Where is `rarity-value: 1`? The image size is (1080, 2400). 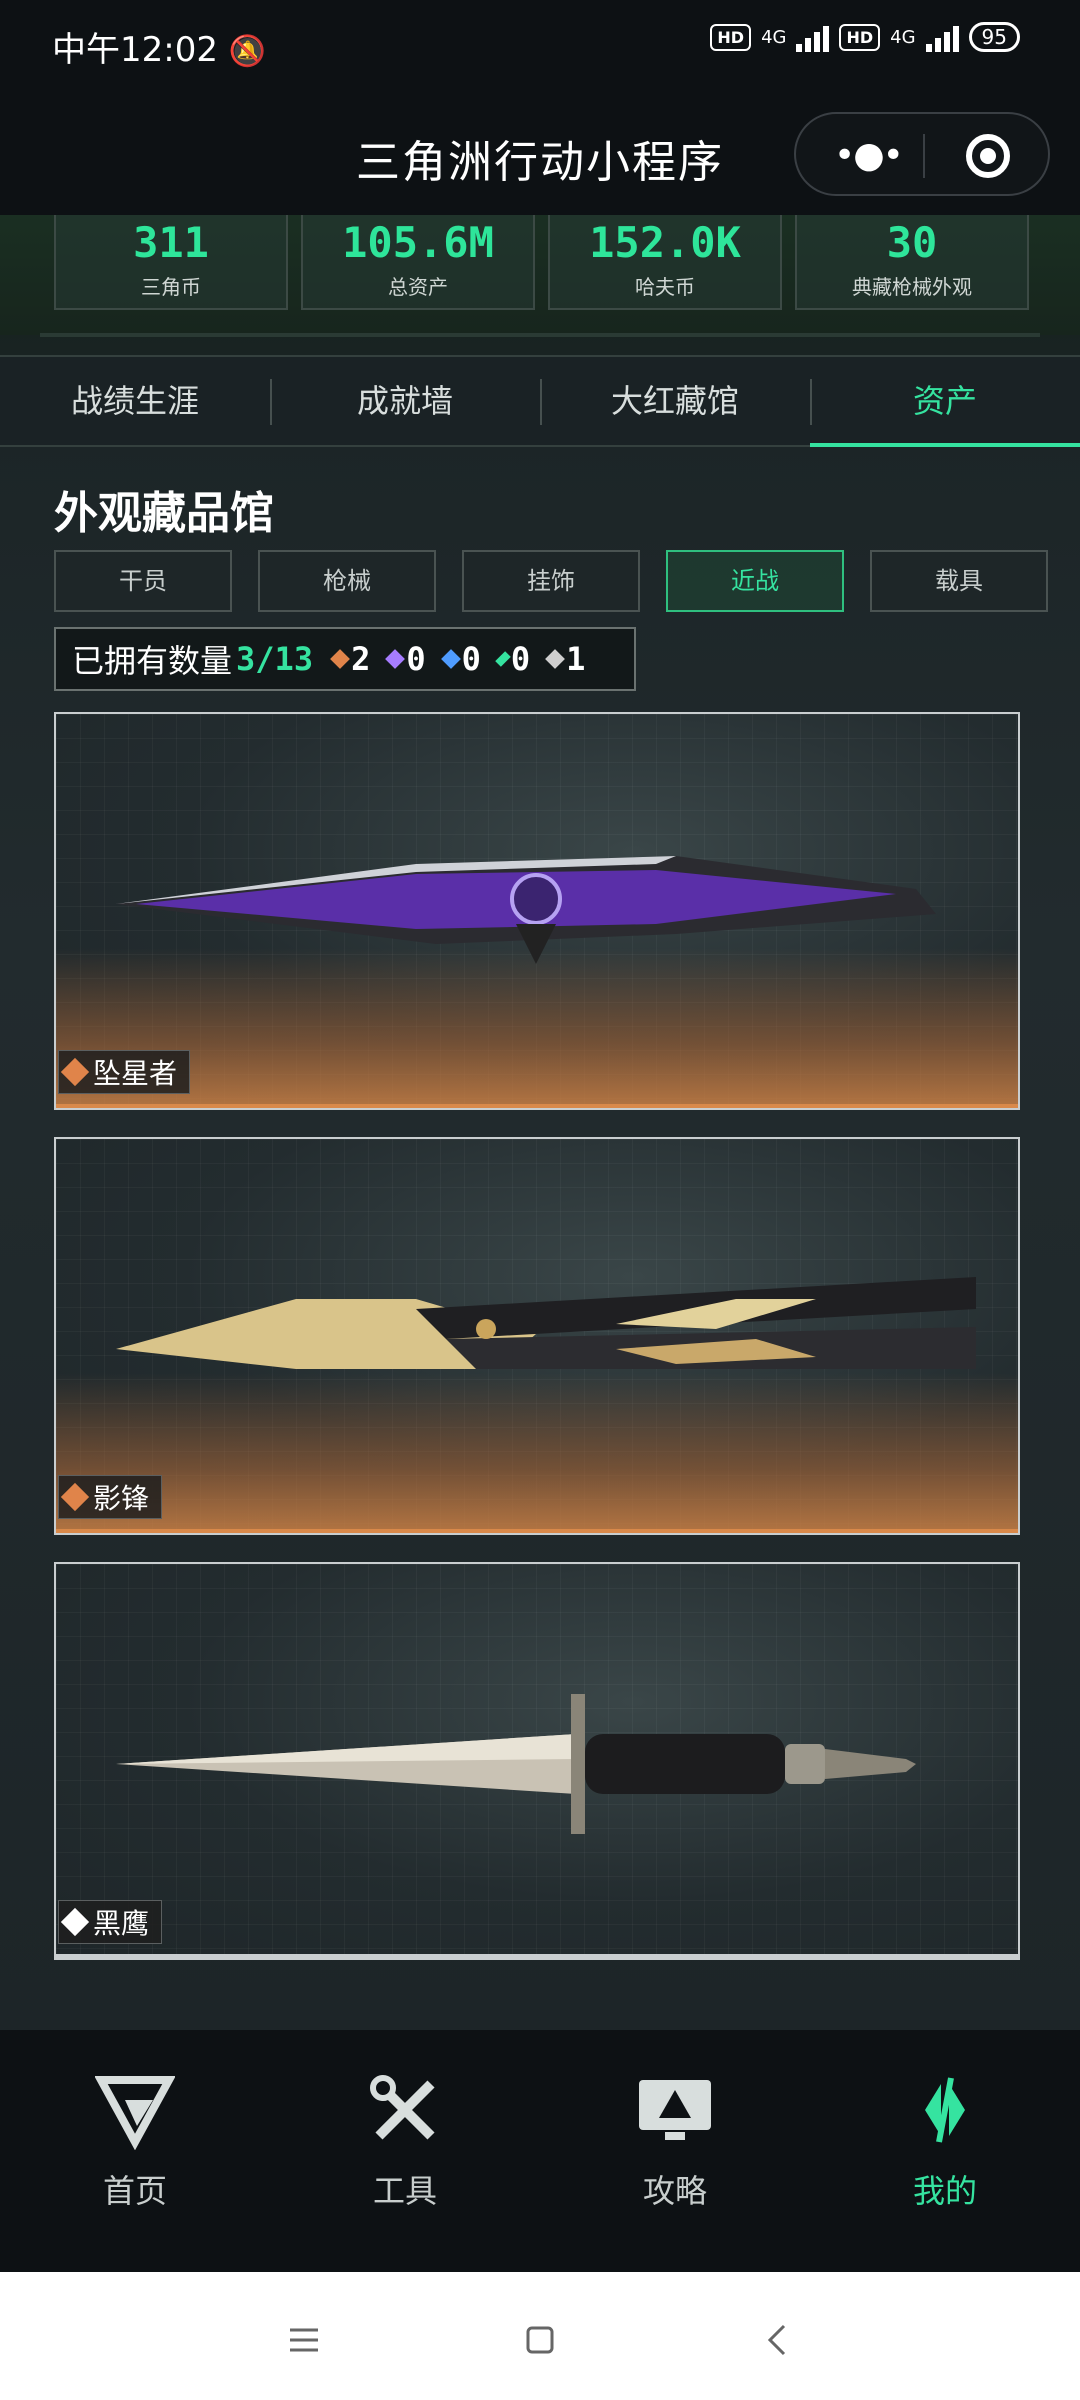
rarity-value: 1 is located at coordinates (576, 659).